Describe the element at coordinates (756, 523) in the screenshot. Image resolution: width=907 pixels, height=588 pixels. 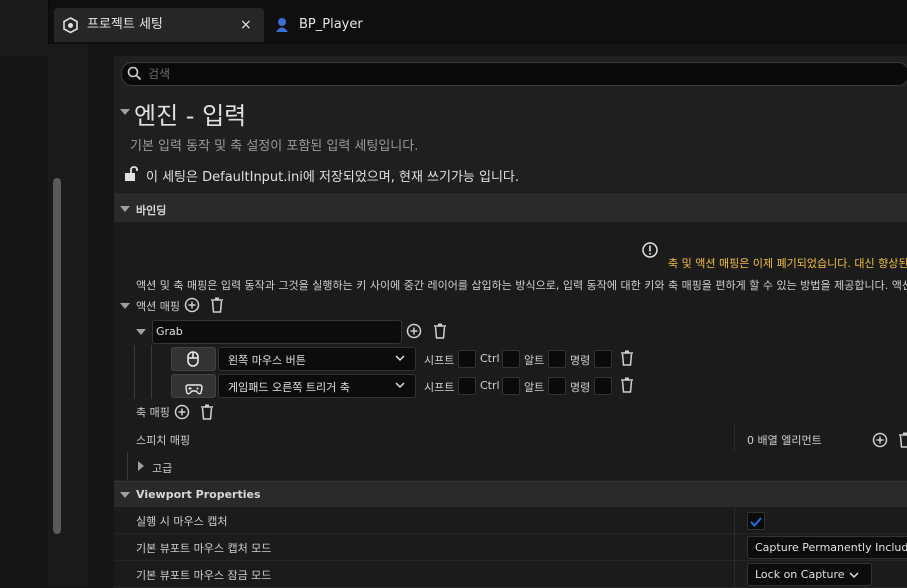
I see `checkmark-icon` at that location.